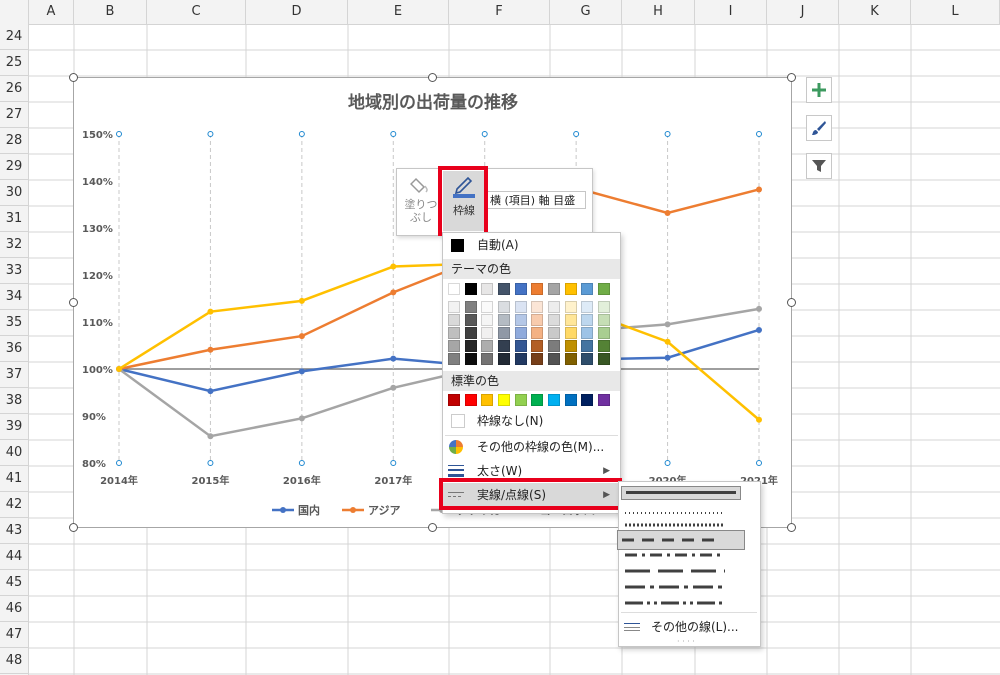 This screenshot has width=1000, height=675. What do you see at coordinates (499, 12) in the screenshot?
I see `column-header-f: F` at bounding box center [499, 12].